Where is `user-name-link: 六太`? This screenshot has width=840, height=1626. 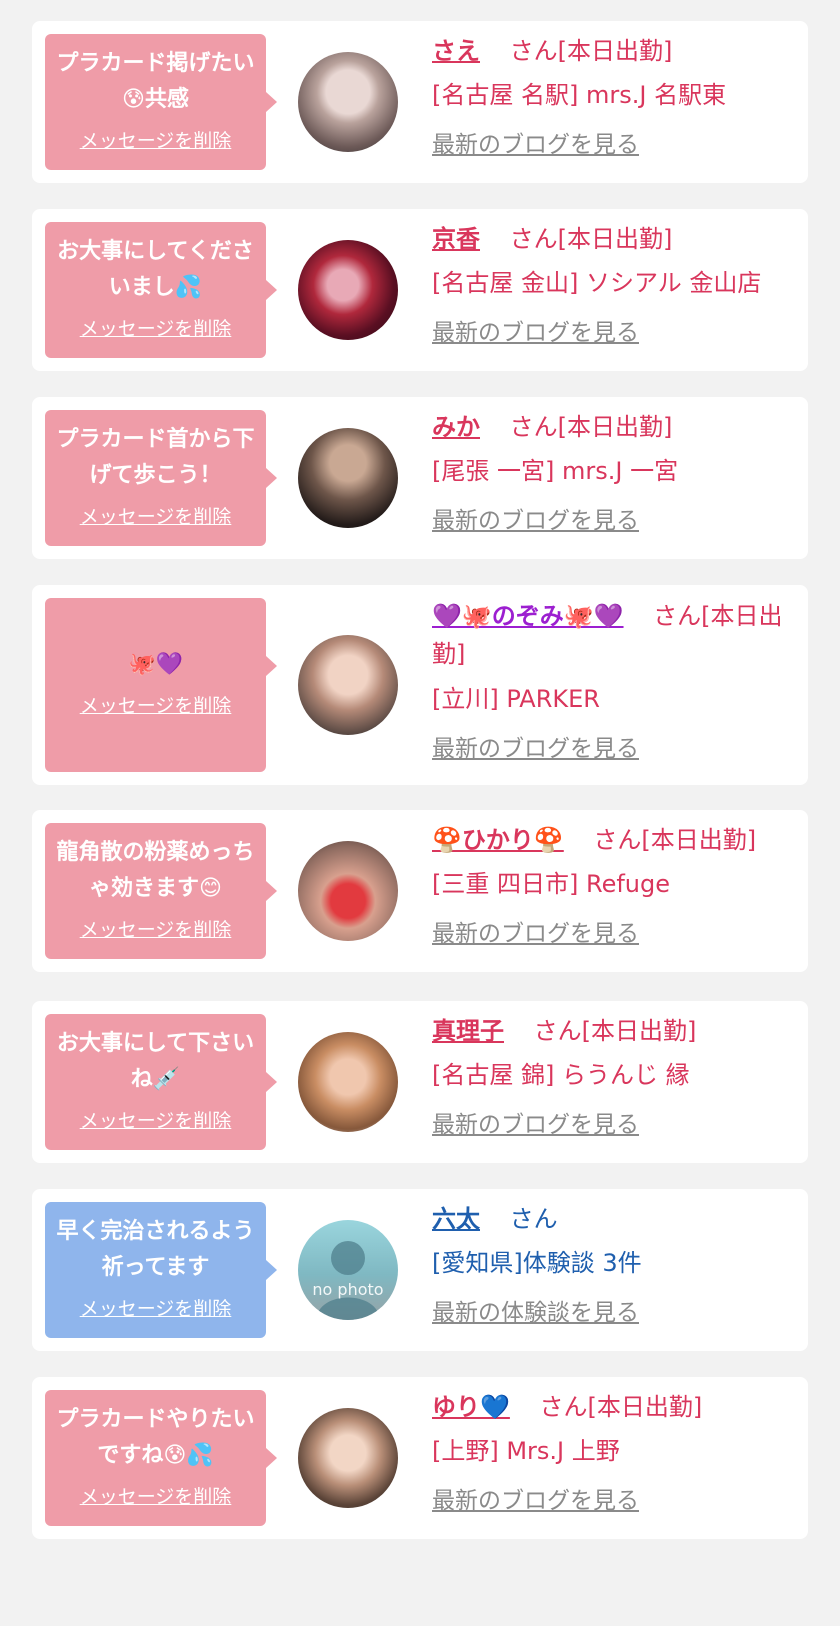
user-name-link: 六太 is located at coordinates (456, 1219).